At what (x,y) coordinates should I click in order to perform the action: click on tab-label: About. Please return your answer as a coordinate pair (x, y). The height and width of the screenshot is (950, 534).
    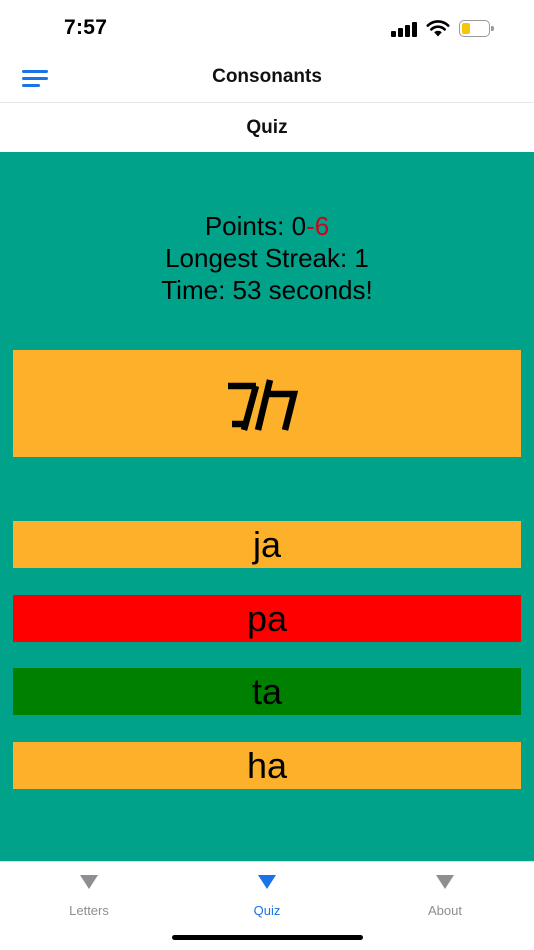
    Looking at the image, I should click on (445, 910).